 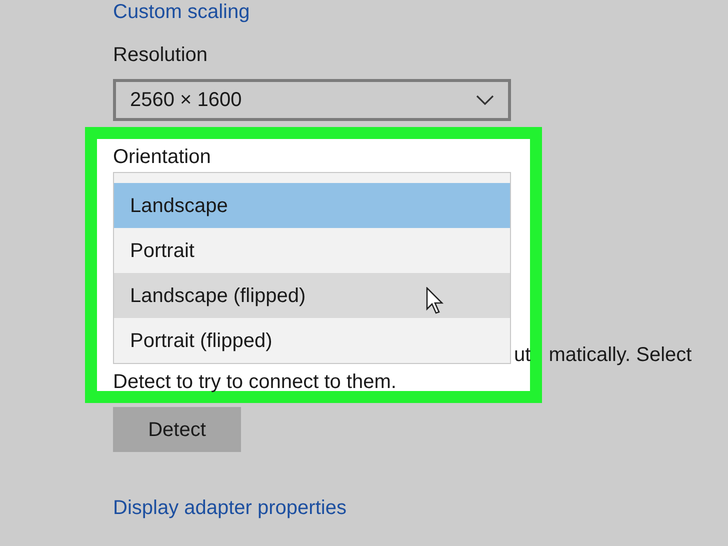 I want to click on orientation-label: Orientation, so click(x=162, y=157).